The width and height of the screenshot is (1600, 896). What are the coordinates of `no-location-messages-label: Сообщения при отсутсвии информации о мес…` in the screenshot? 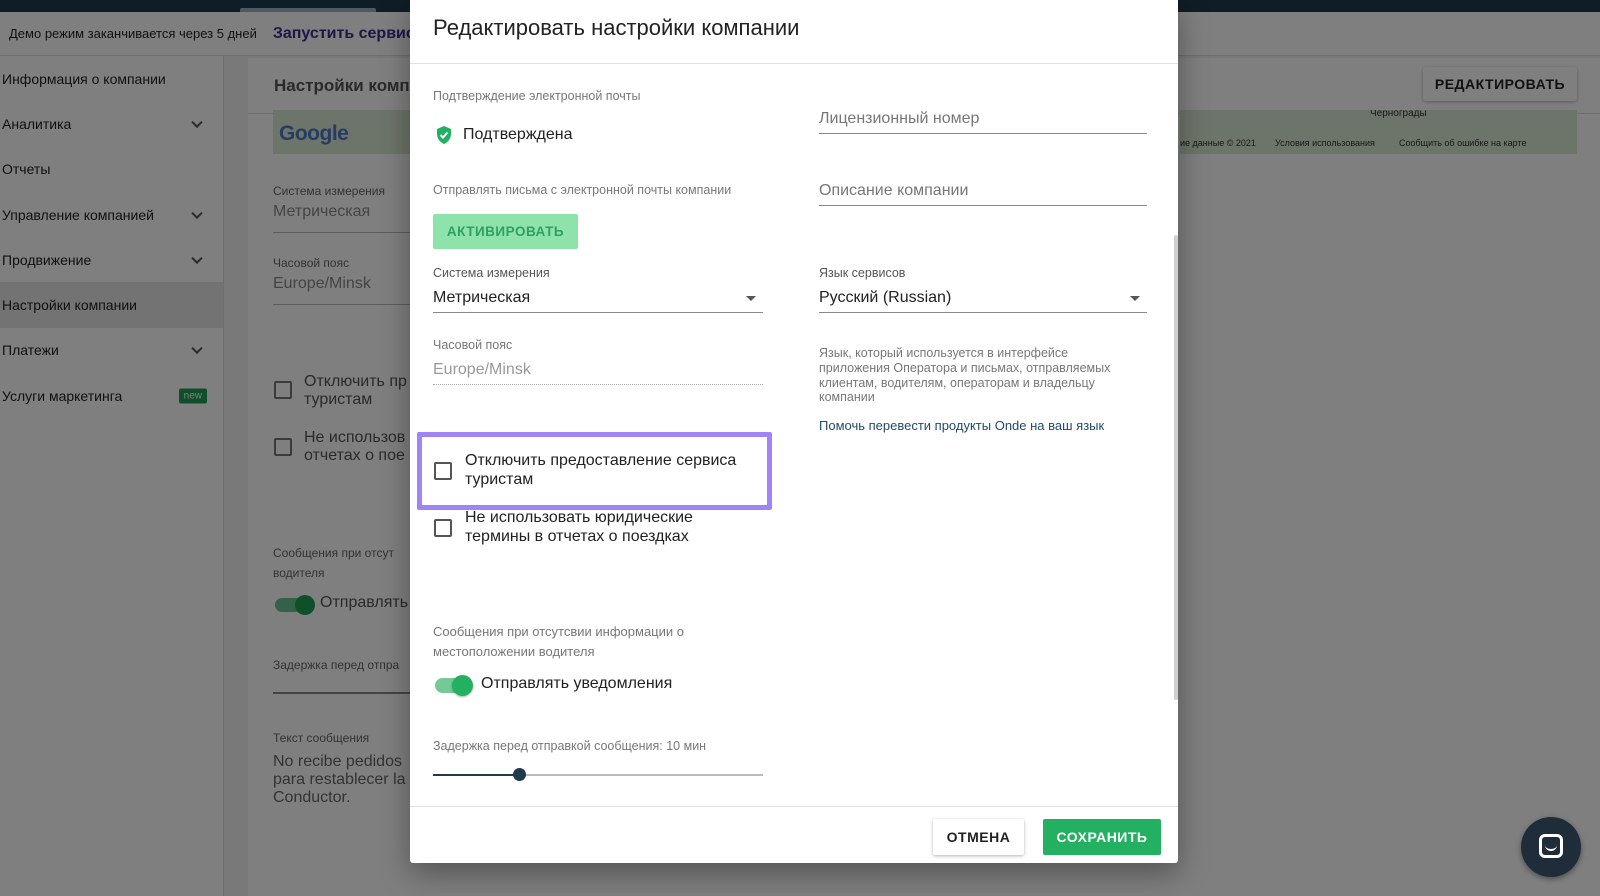 It's located at (558, 641).